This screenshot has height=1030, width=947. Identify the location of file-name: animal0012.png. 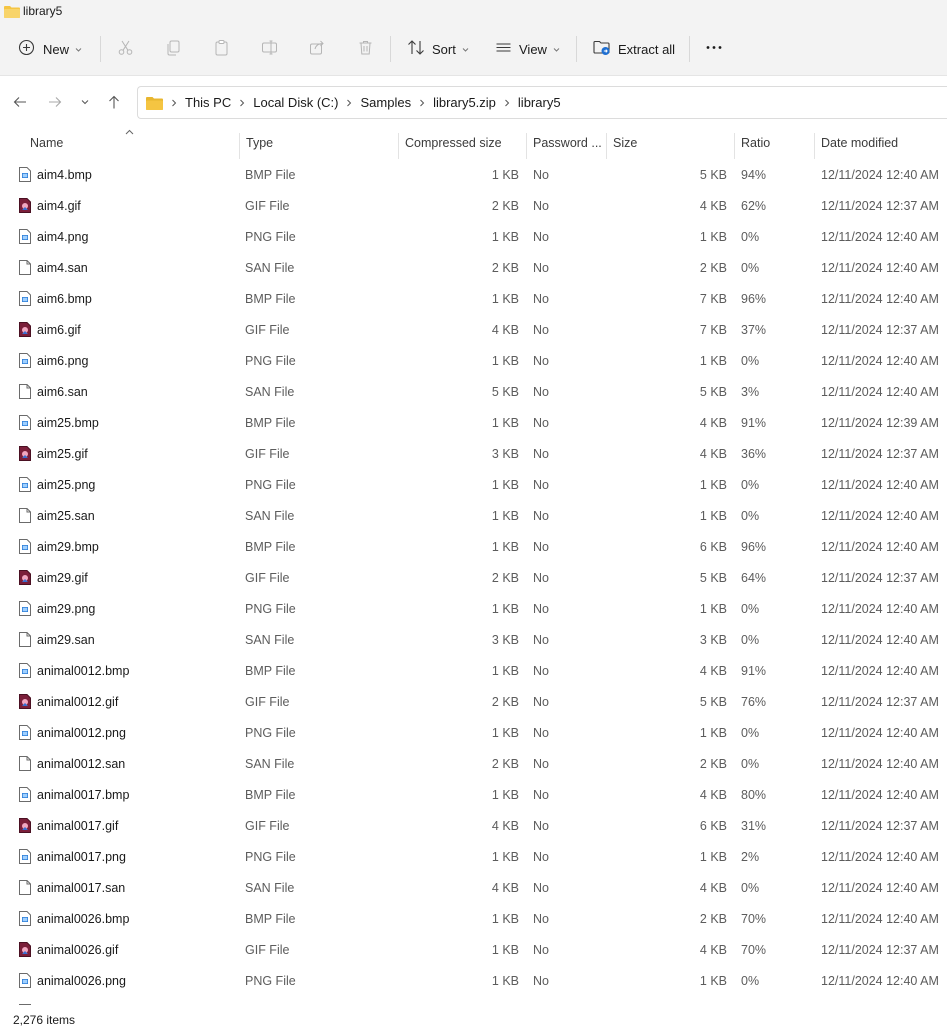
(81, 733).